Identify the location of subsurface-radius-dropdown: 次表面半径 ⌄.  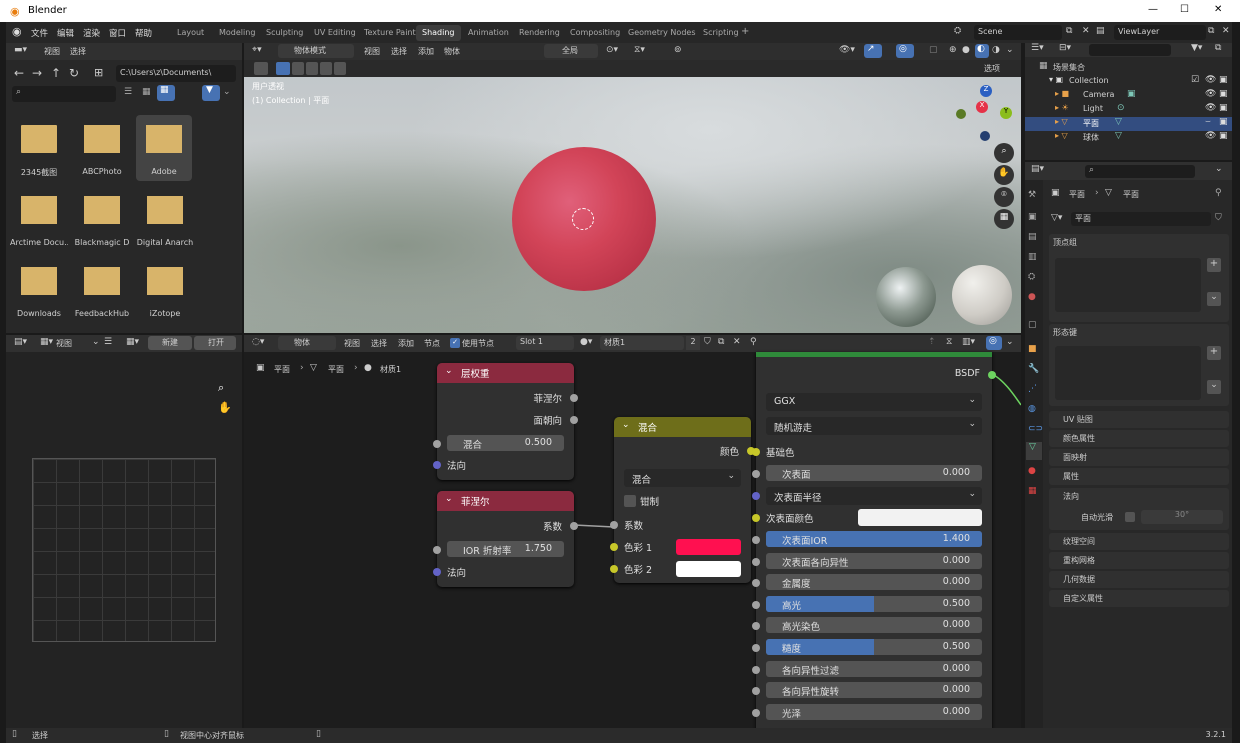
(874, 496).